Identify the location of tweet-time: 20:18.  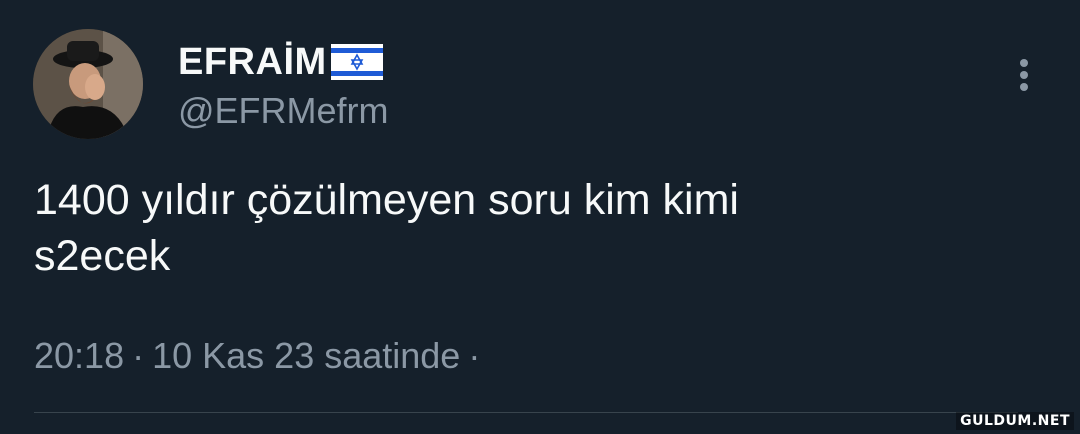
(79, 356).